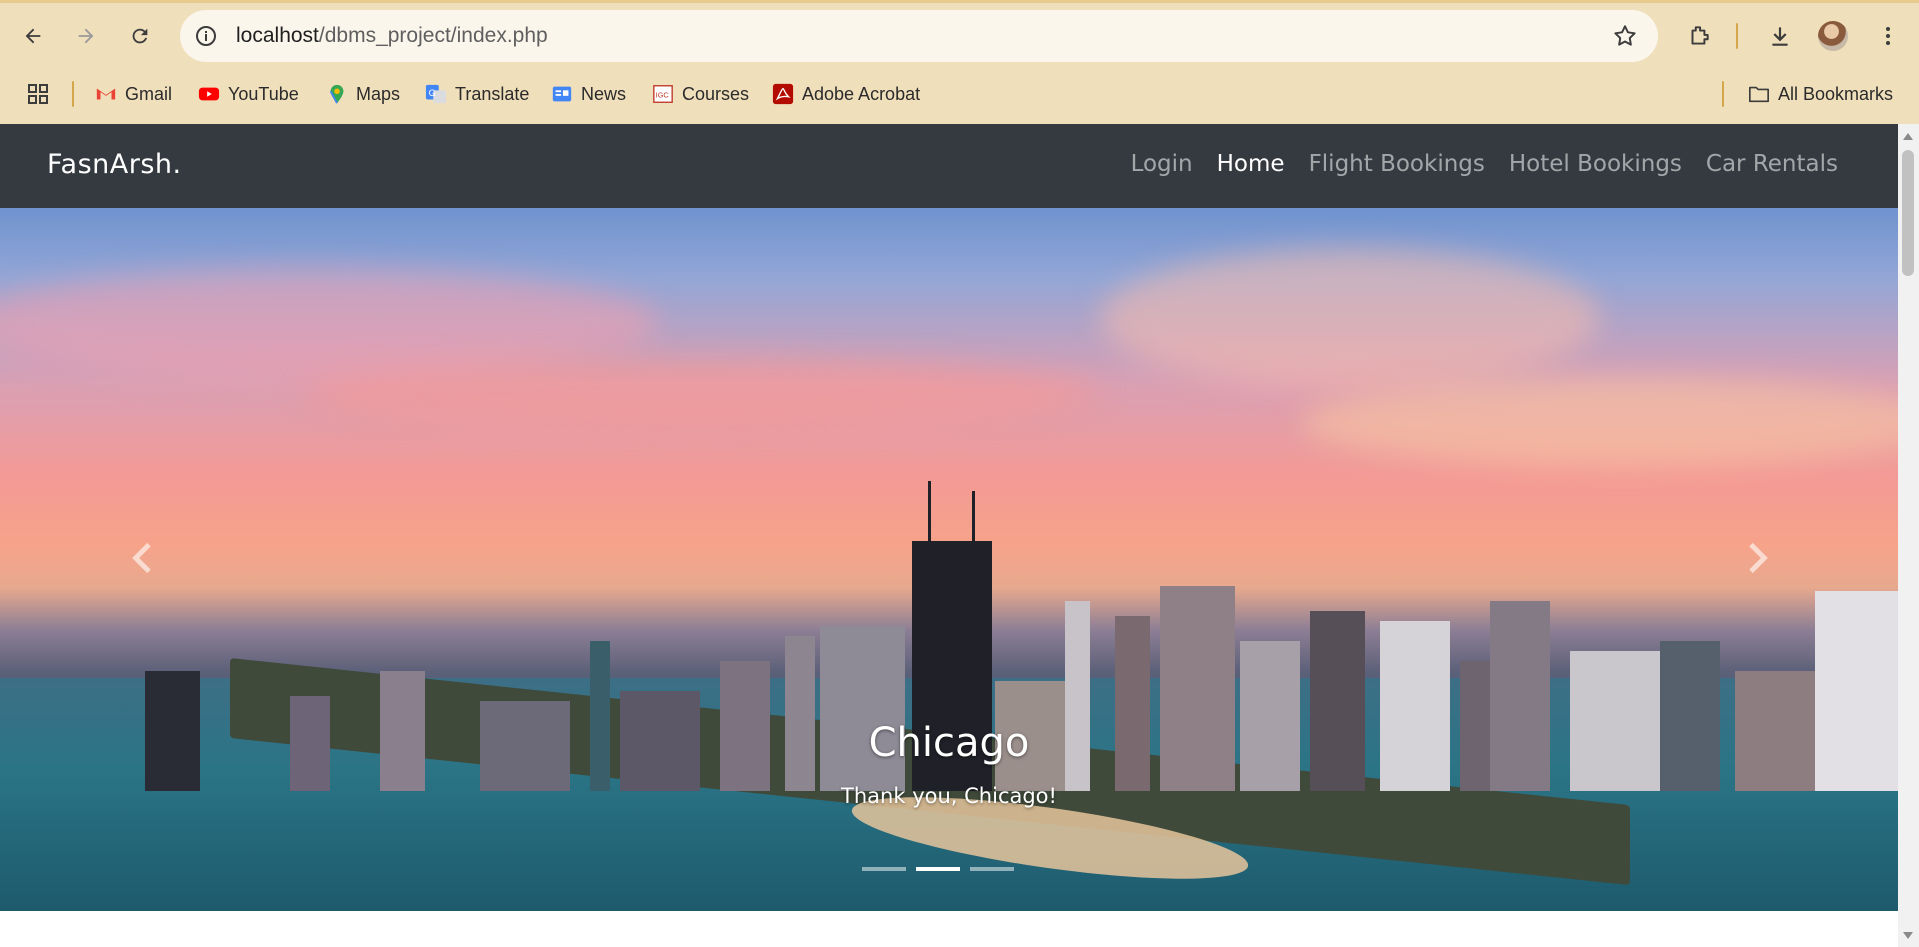 This screenshot has height=947, width=1919. I want to click on carousel-prev-button, so click(144, 558).